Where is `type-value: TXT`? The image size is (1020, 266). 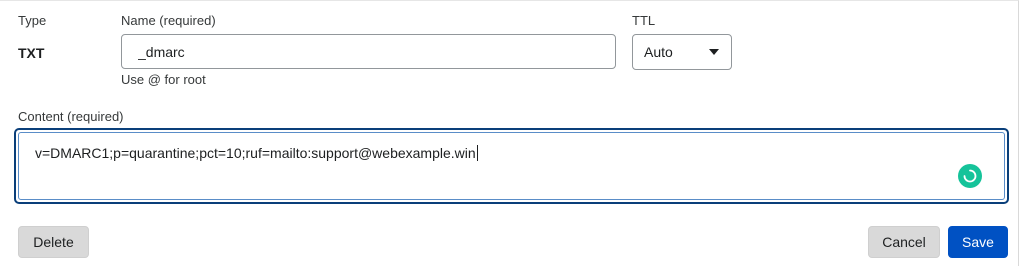
type-value: TXT is located at coordinates (31, 53).